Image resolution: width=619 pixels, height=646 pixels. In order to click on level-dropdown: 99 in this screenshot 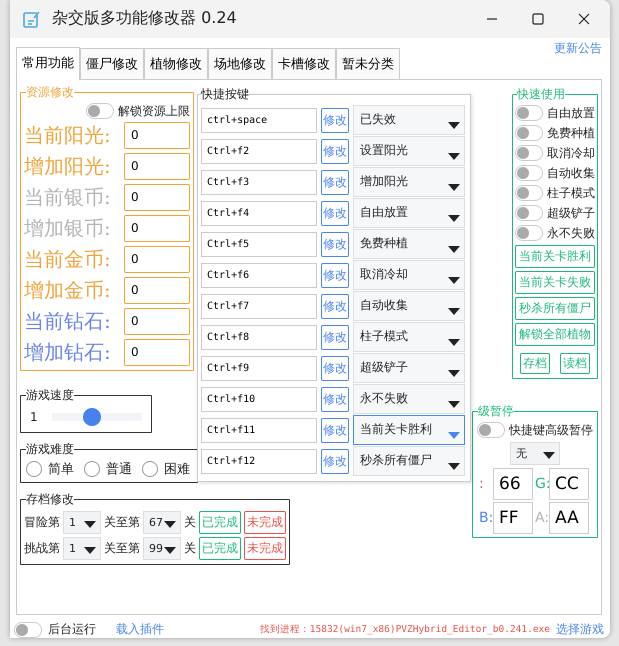, I will do `click(162, 548)`.